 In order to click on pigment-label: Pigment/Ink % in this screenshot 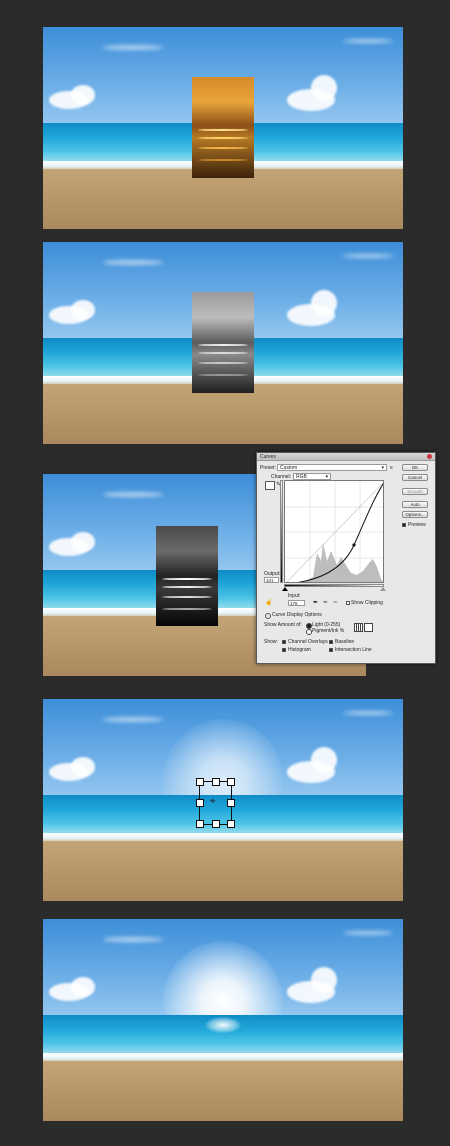, I will do `click(328, 631)`.